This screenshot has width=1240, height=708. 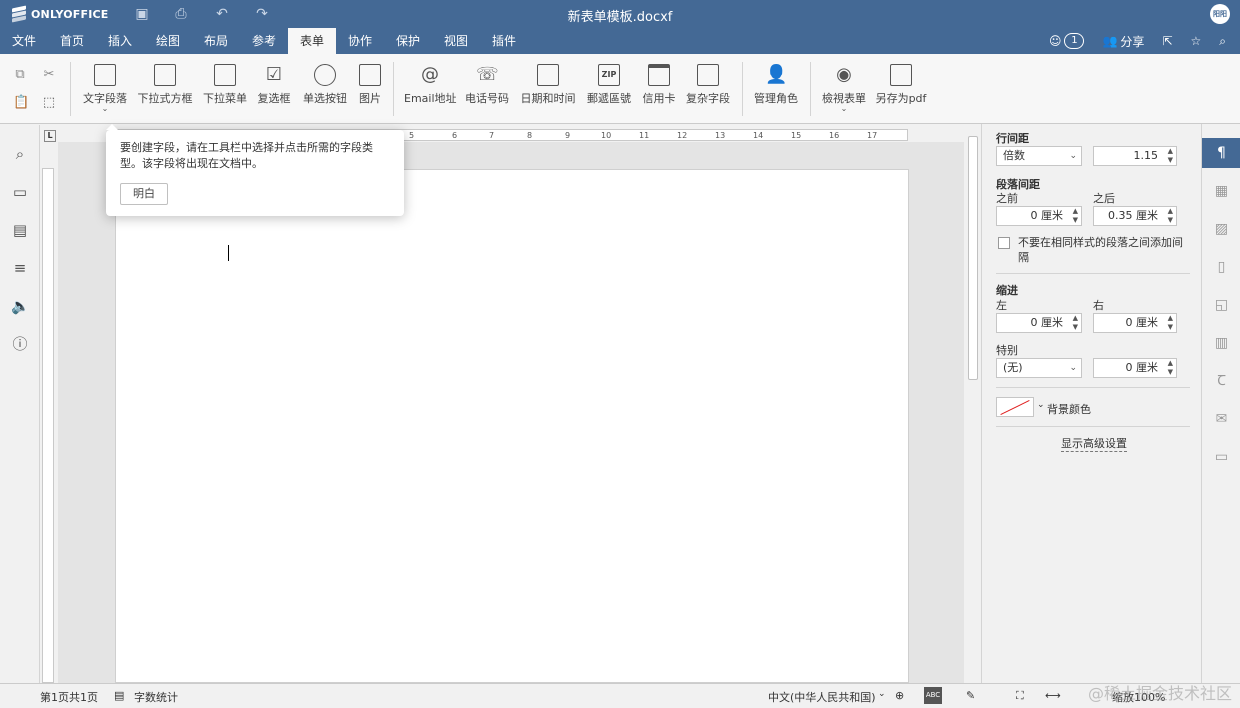 I want to click on tab-plugins: 插件, so click(x=504, y=41).